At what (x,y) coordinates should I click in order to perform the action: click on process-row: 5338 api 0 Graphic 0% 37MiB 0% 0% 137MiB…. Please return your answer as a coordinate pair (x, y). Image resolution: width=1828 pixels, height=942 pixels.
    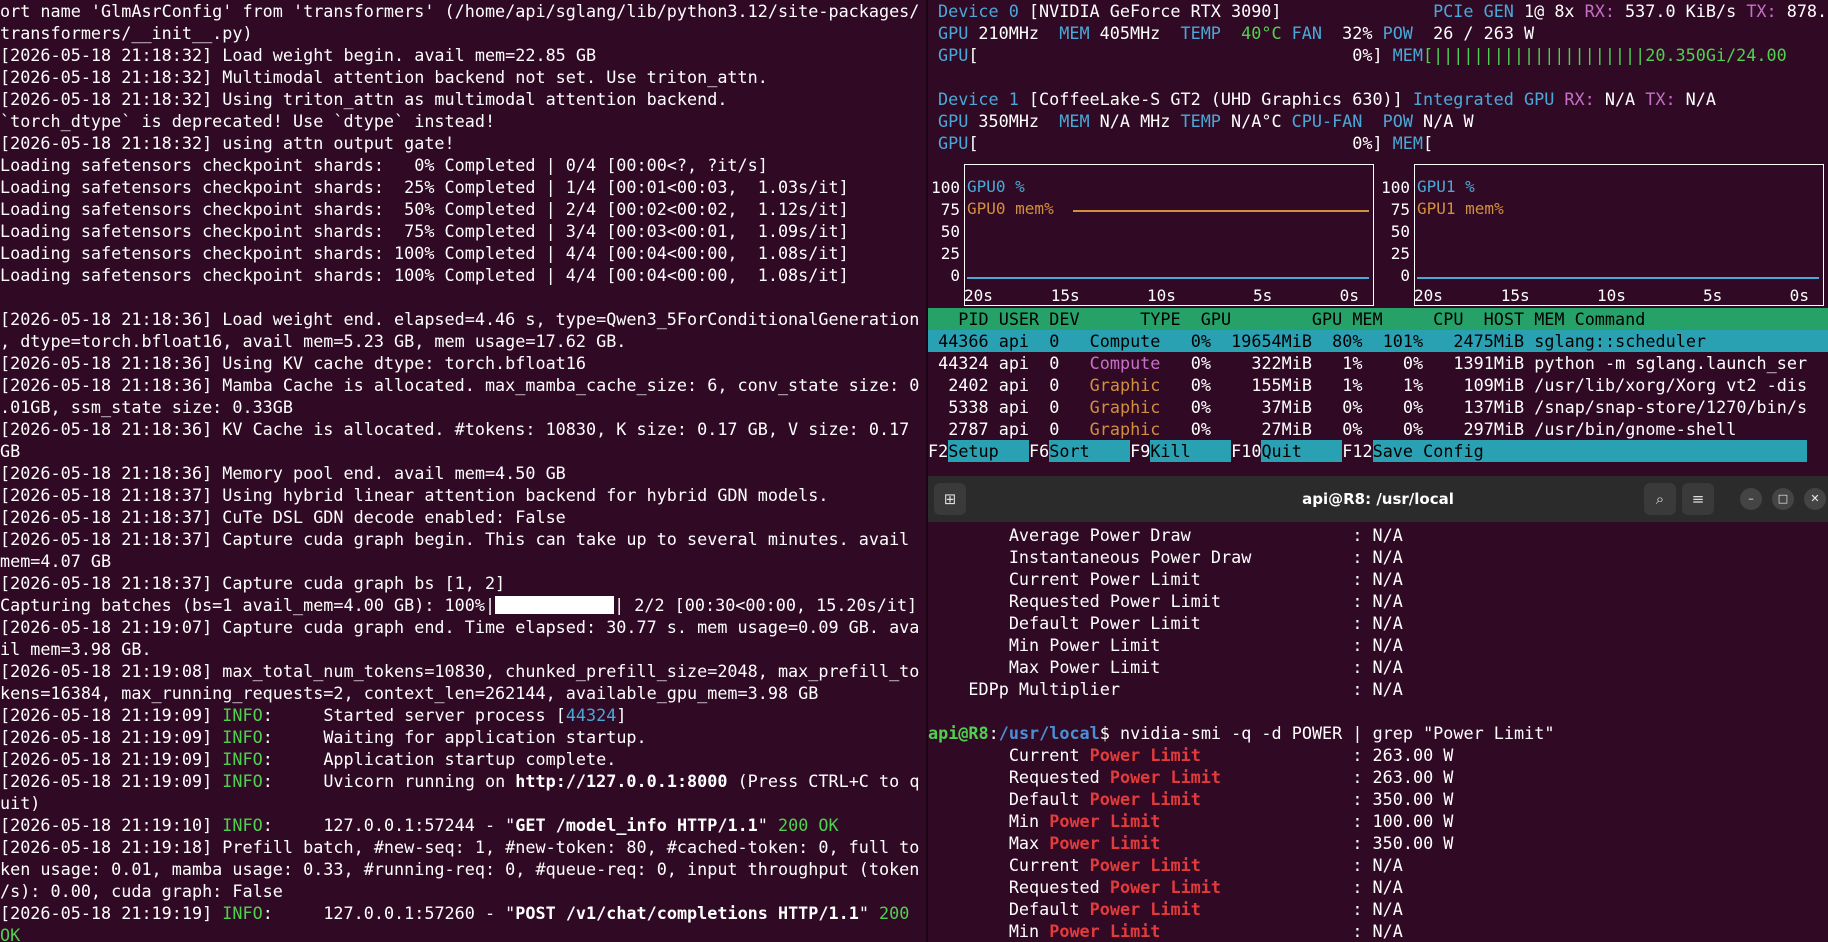
    Looking at the image, I should click on (1378, 407).